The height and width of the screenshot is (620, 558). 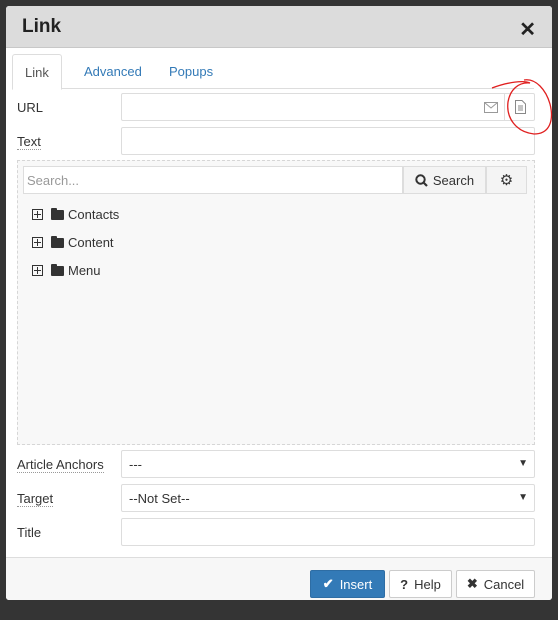 What do you see at coordinates (37, 72) in the screenshot?
I see `tab-link: Link` at bounding box center [37, 72].